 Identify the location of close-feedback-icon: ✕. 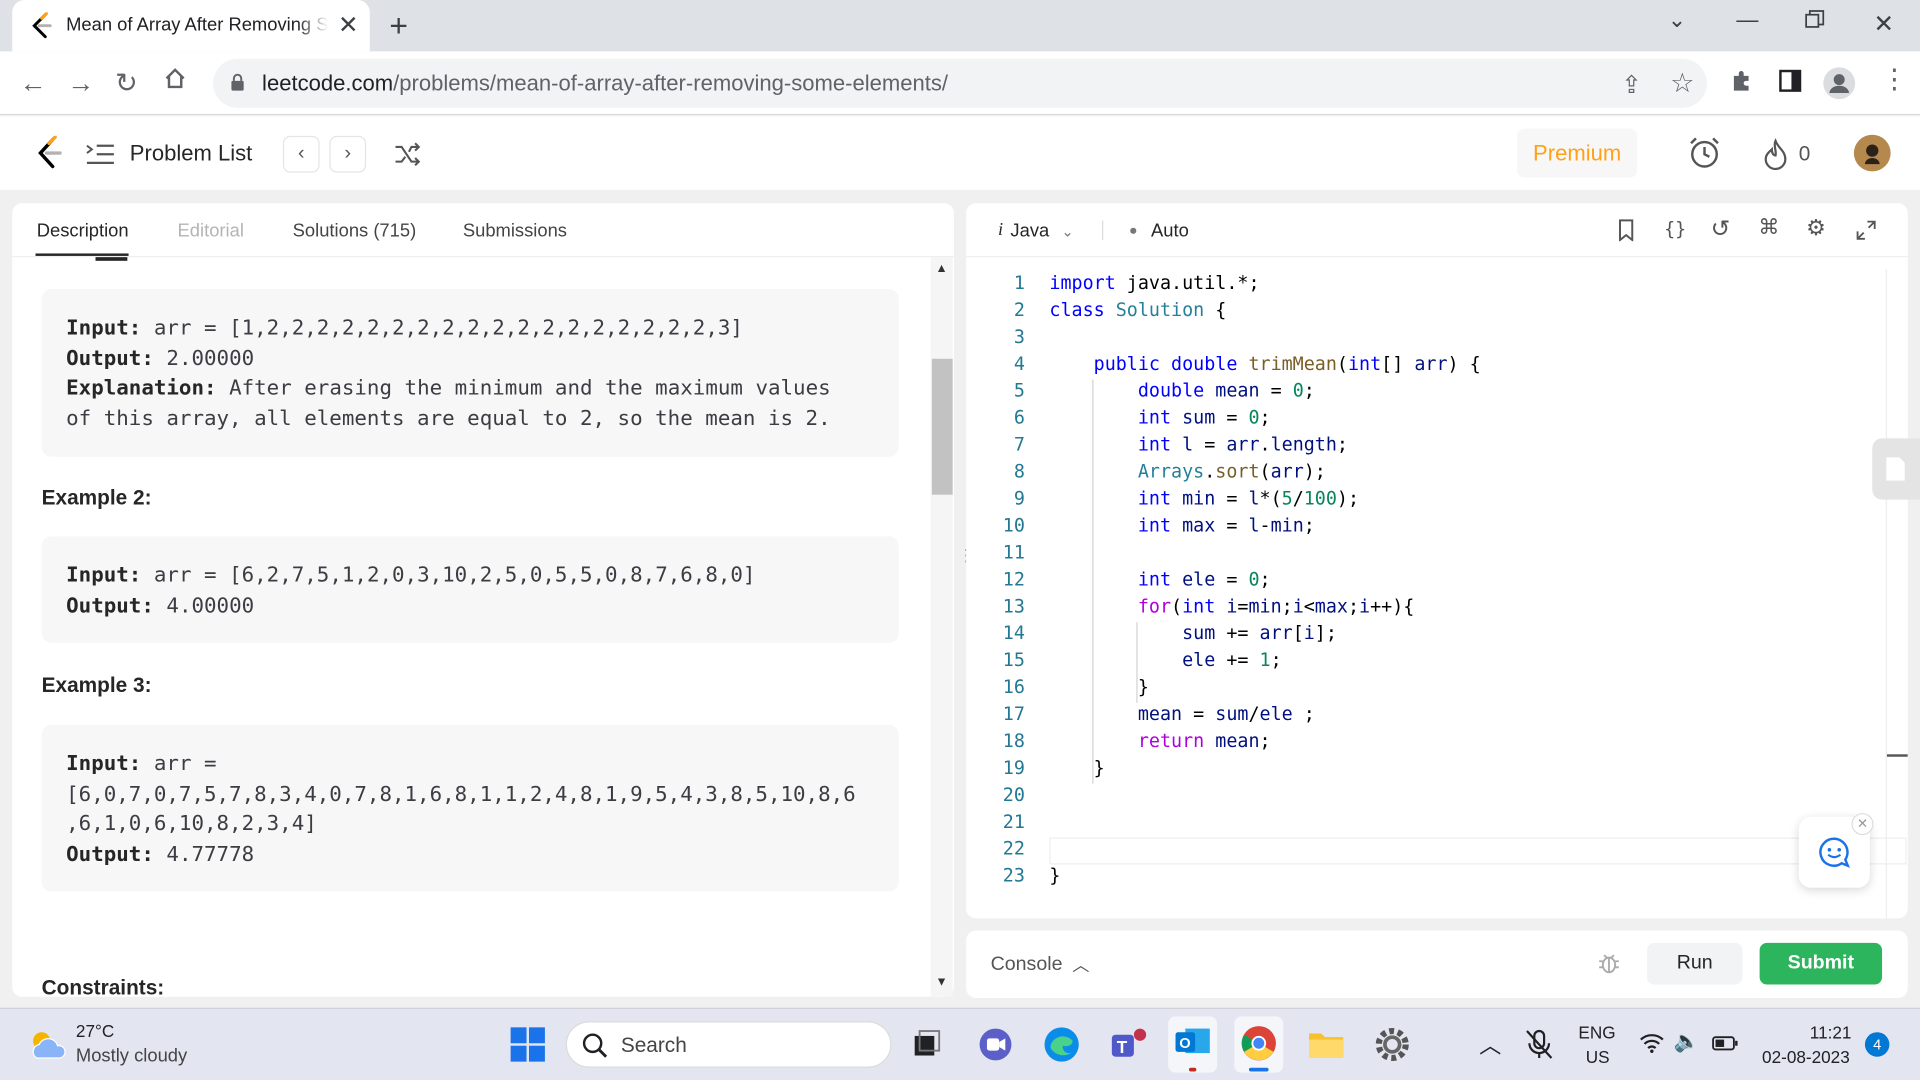
(1862, 824).